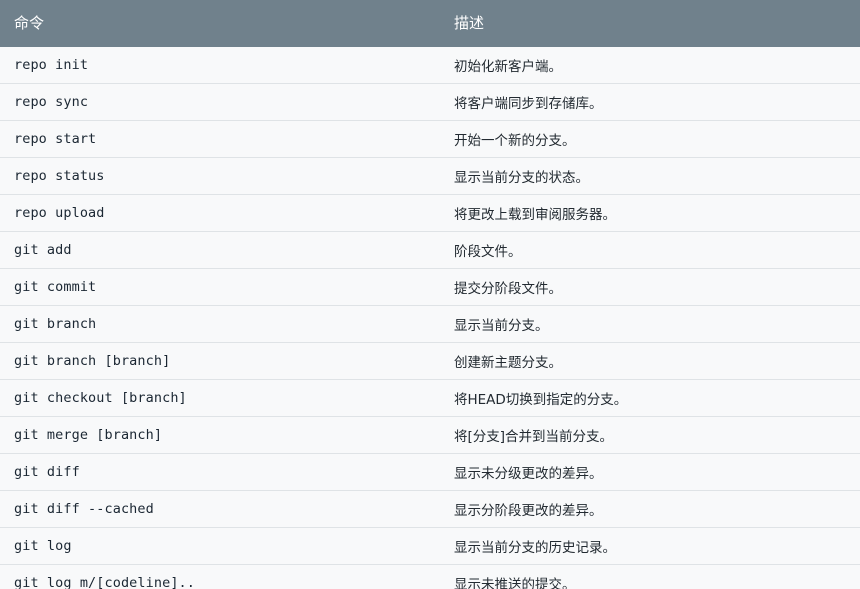  Describe the element at coordinates (220, 102) in the screenshot. I see `command-cell: repo sync` at that location.